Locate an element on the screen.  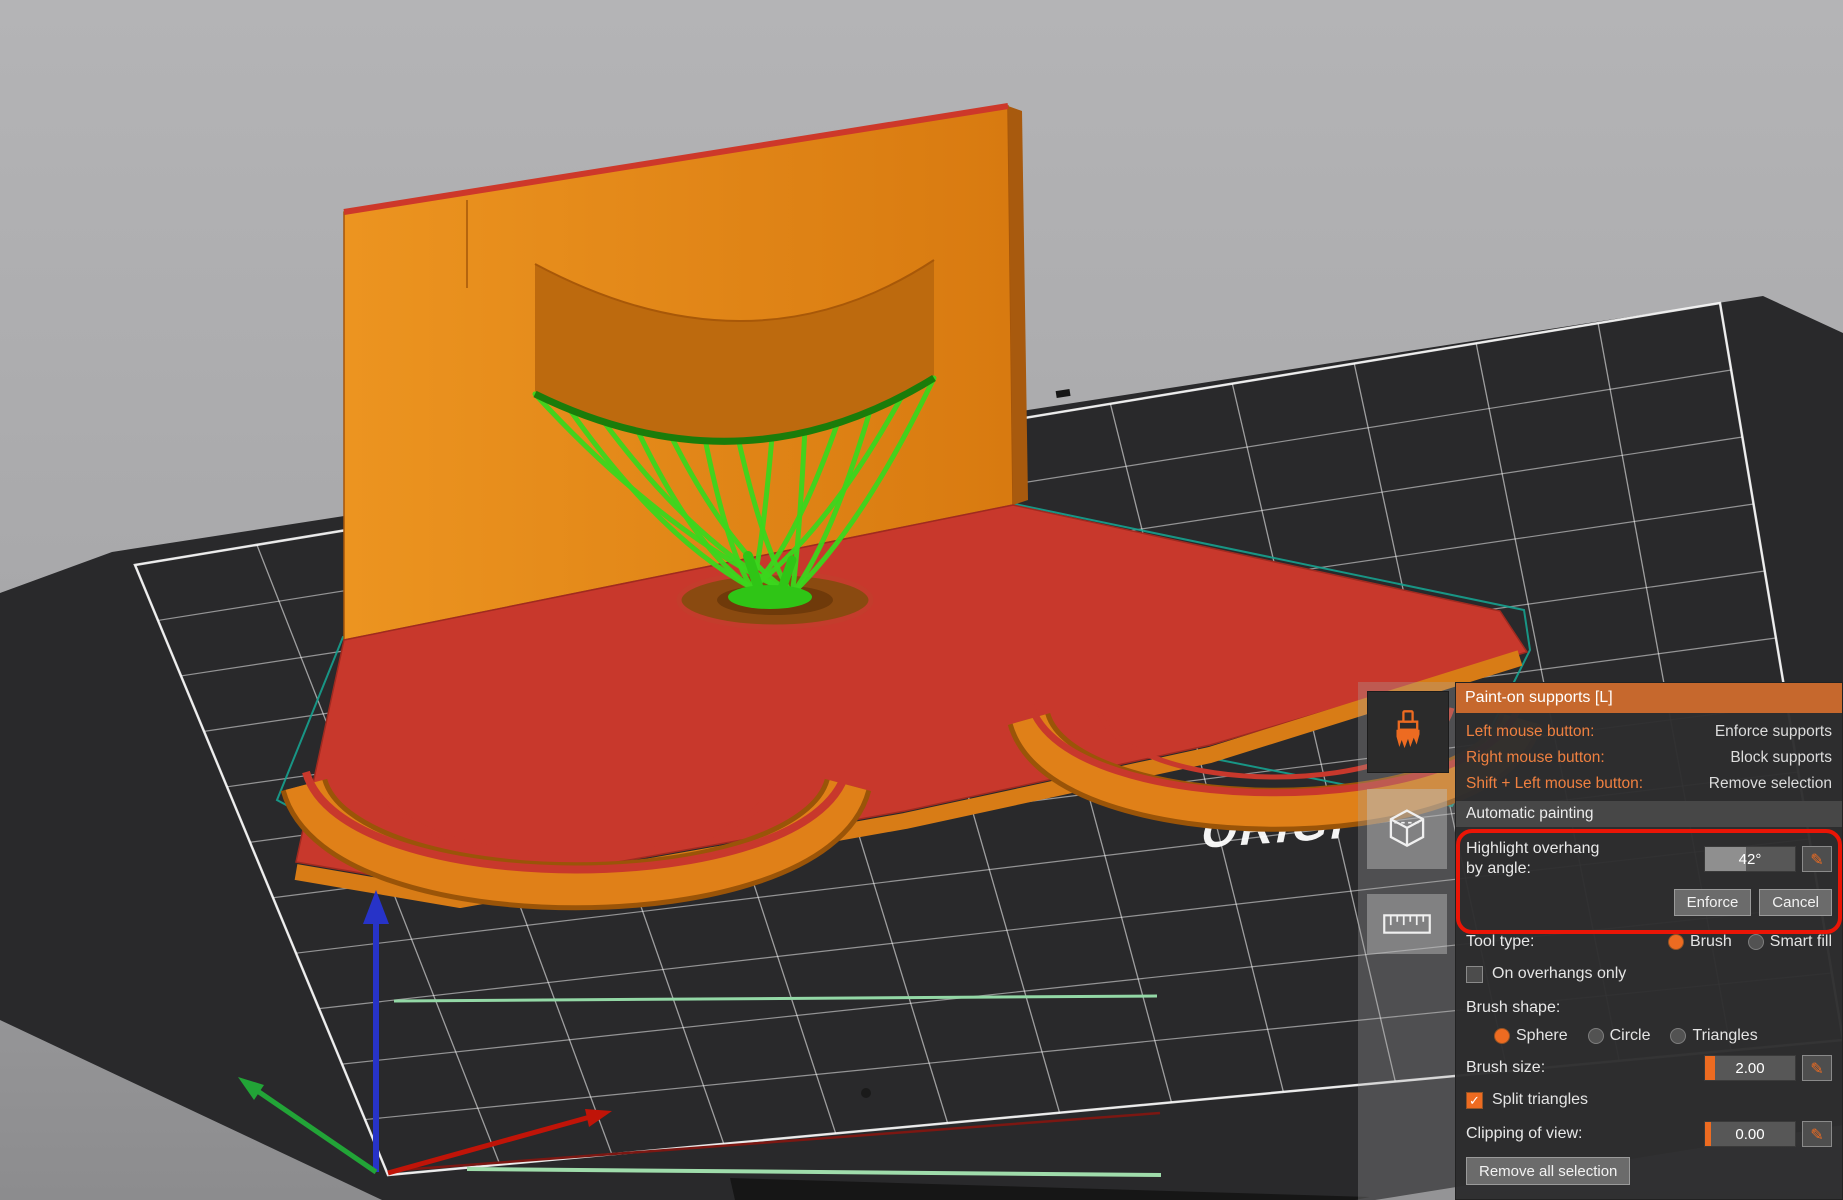
brush-size-row: Brush size: 2.00 ✎ is located at coordinates (1649, 1068).